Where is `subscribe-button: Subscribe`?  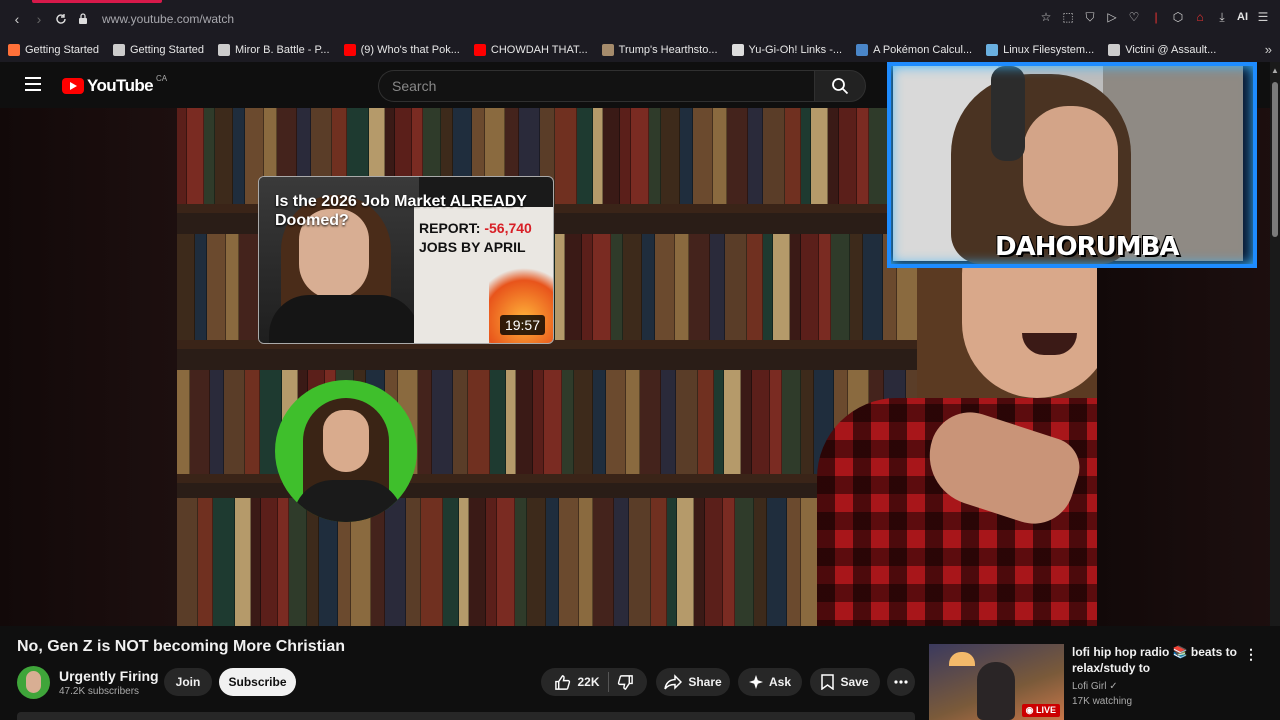 subscribe-button: Subscribe is located at coordinates (257, 682).